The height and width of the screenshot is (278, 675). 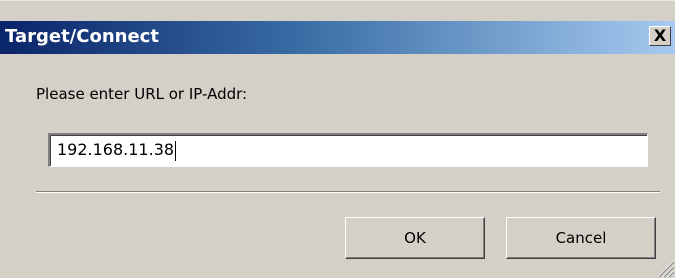 What do you see at coordinates (415, 238) in the screenshot?
I see `ok-button: OK` at bounding box center [415, 238].